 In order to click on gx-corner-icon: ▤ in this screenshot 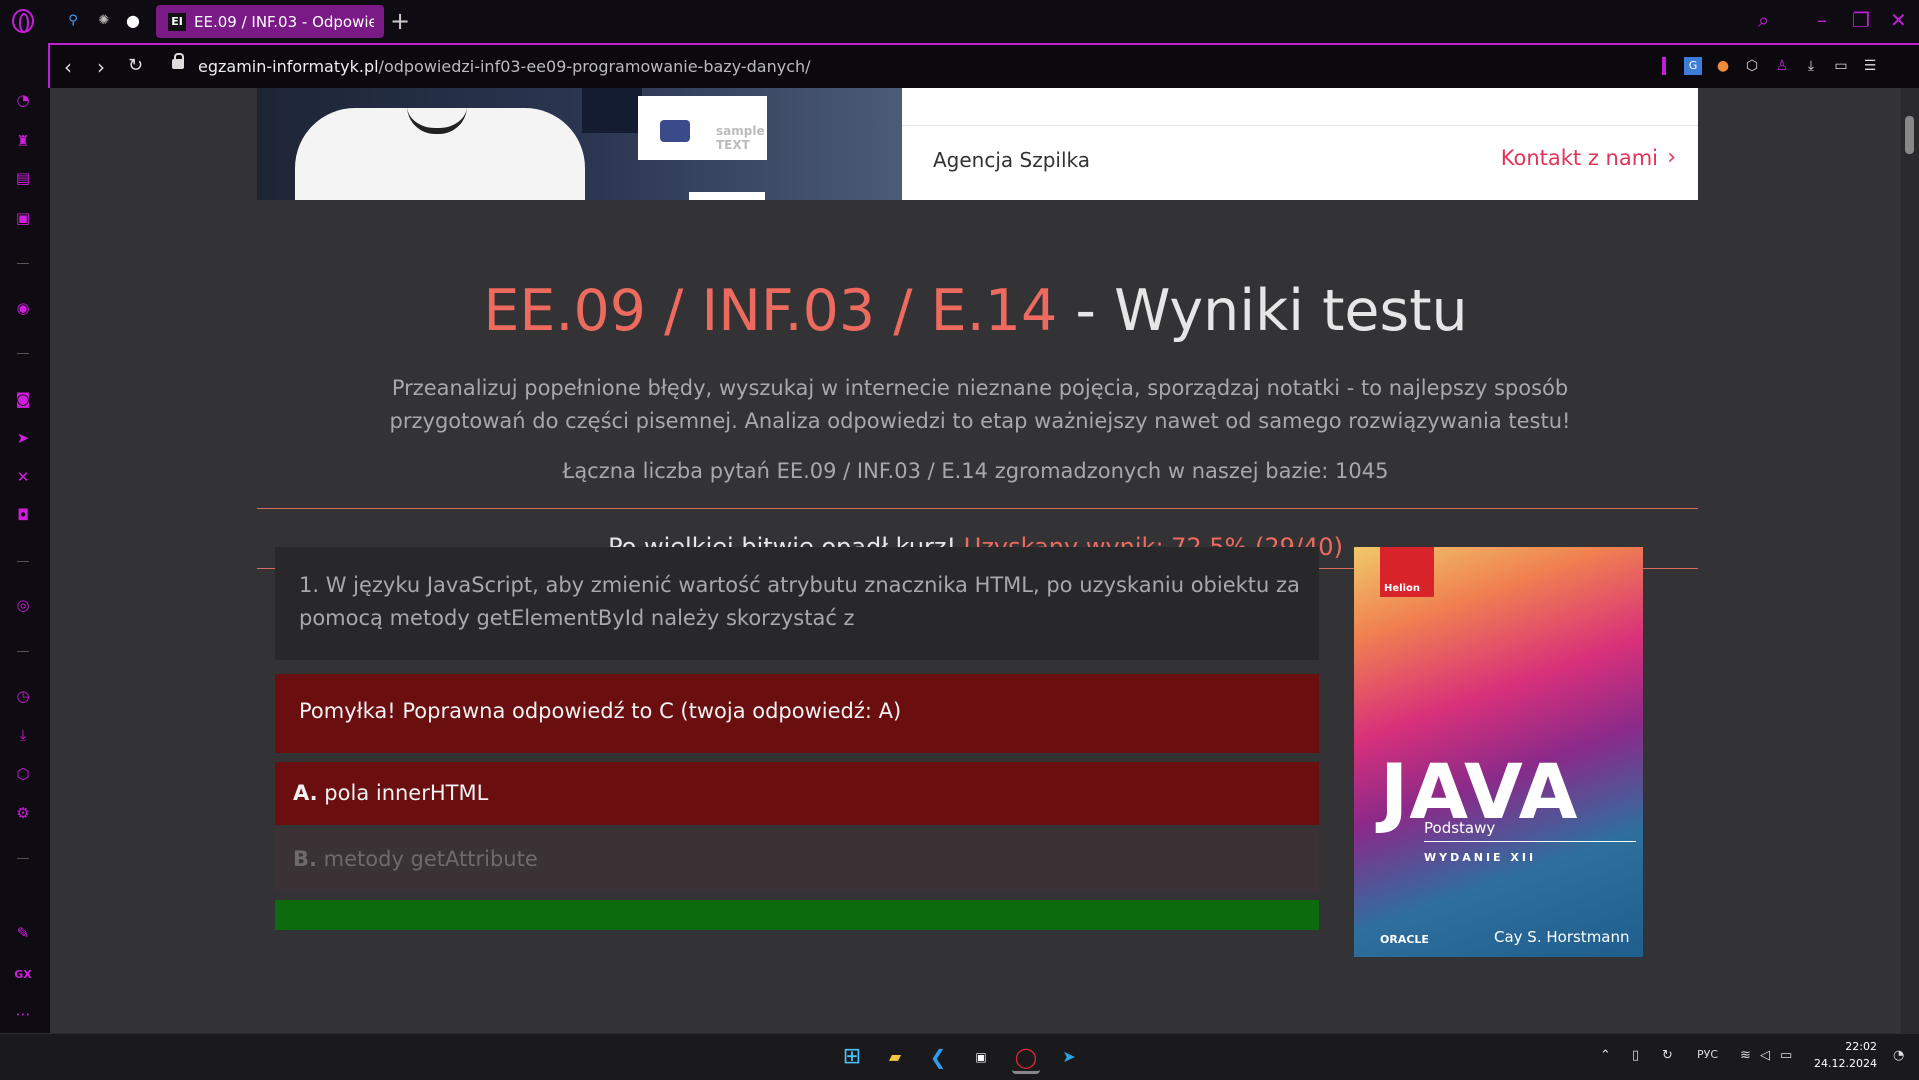, I will do `click(23, 178)`.